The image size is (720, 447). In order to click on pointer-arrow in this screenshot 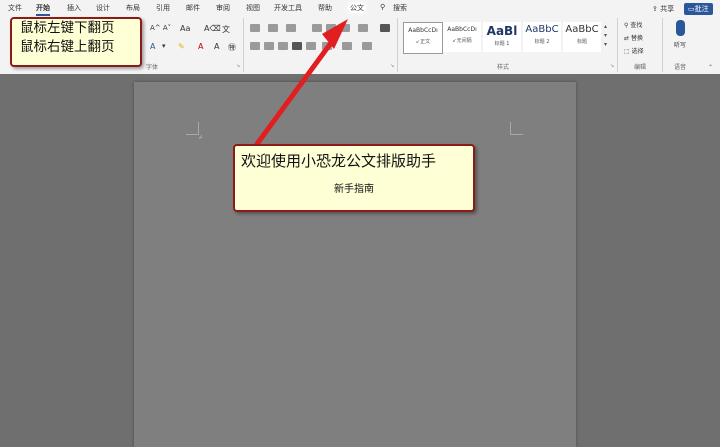, I will do `click(301, 83)`.